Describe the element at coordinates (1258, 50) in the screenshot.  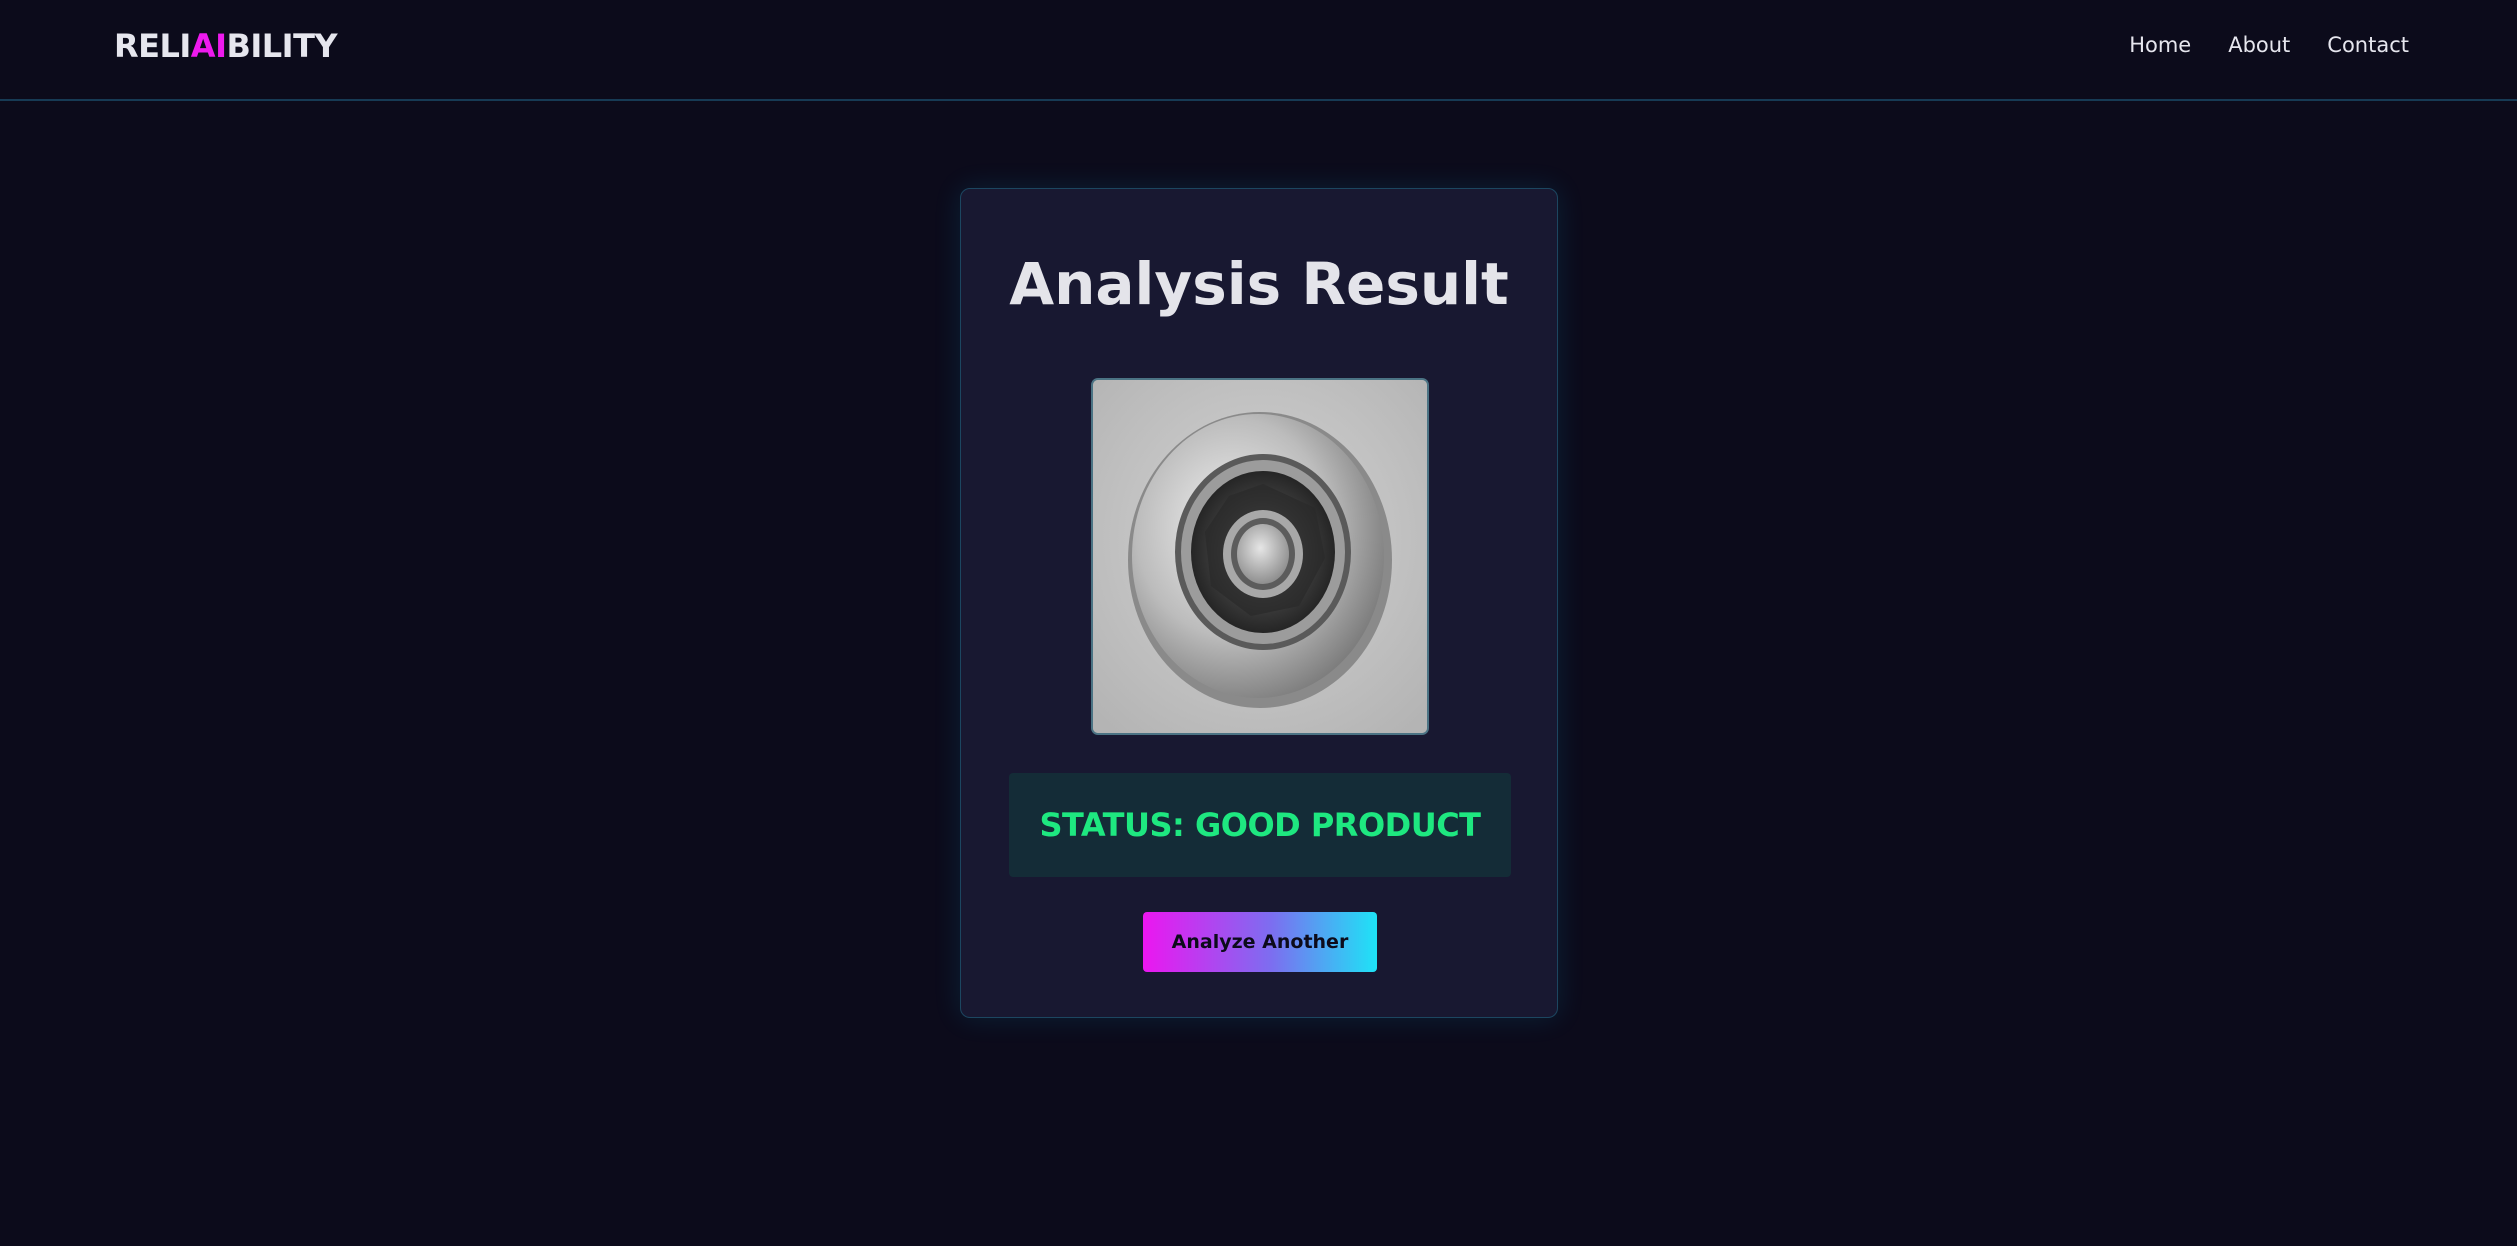
I see `top-navbar: RELIAIBILITY Home About Contact` at that location.